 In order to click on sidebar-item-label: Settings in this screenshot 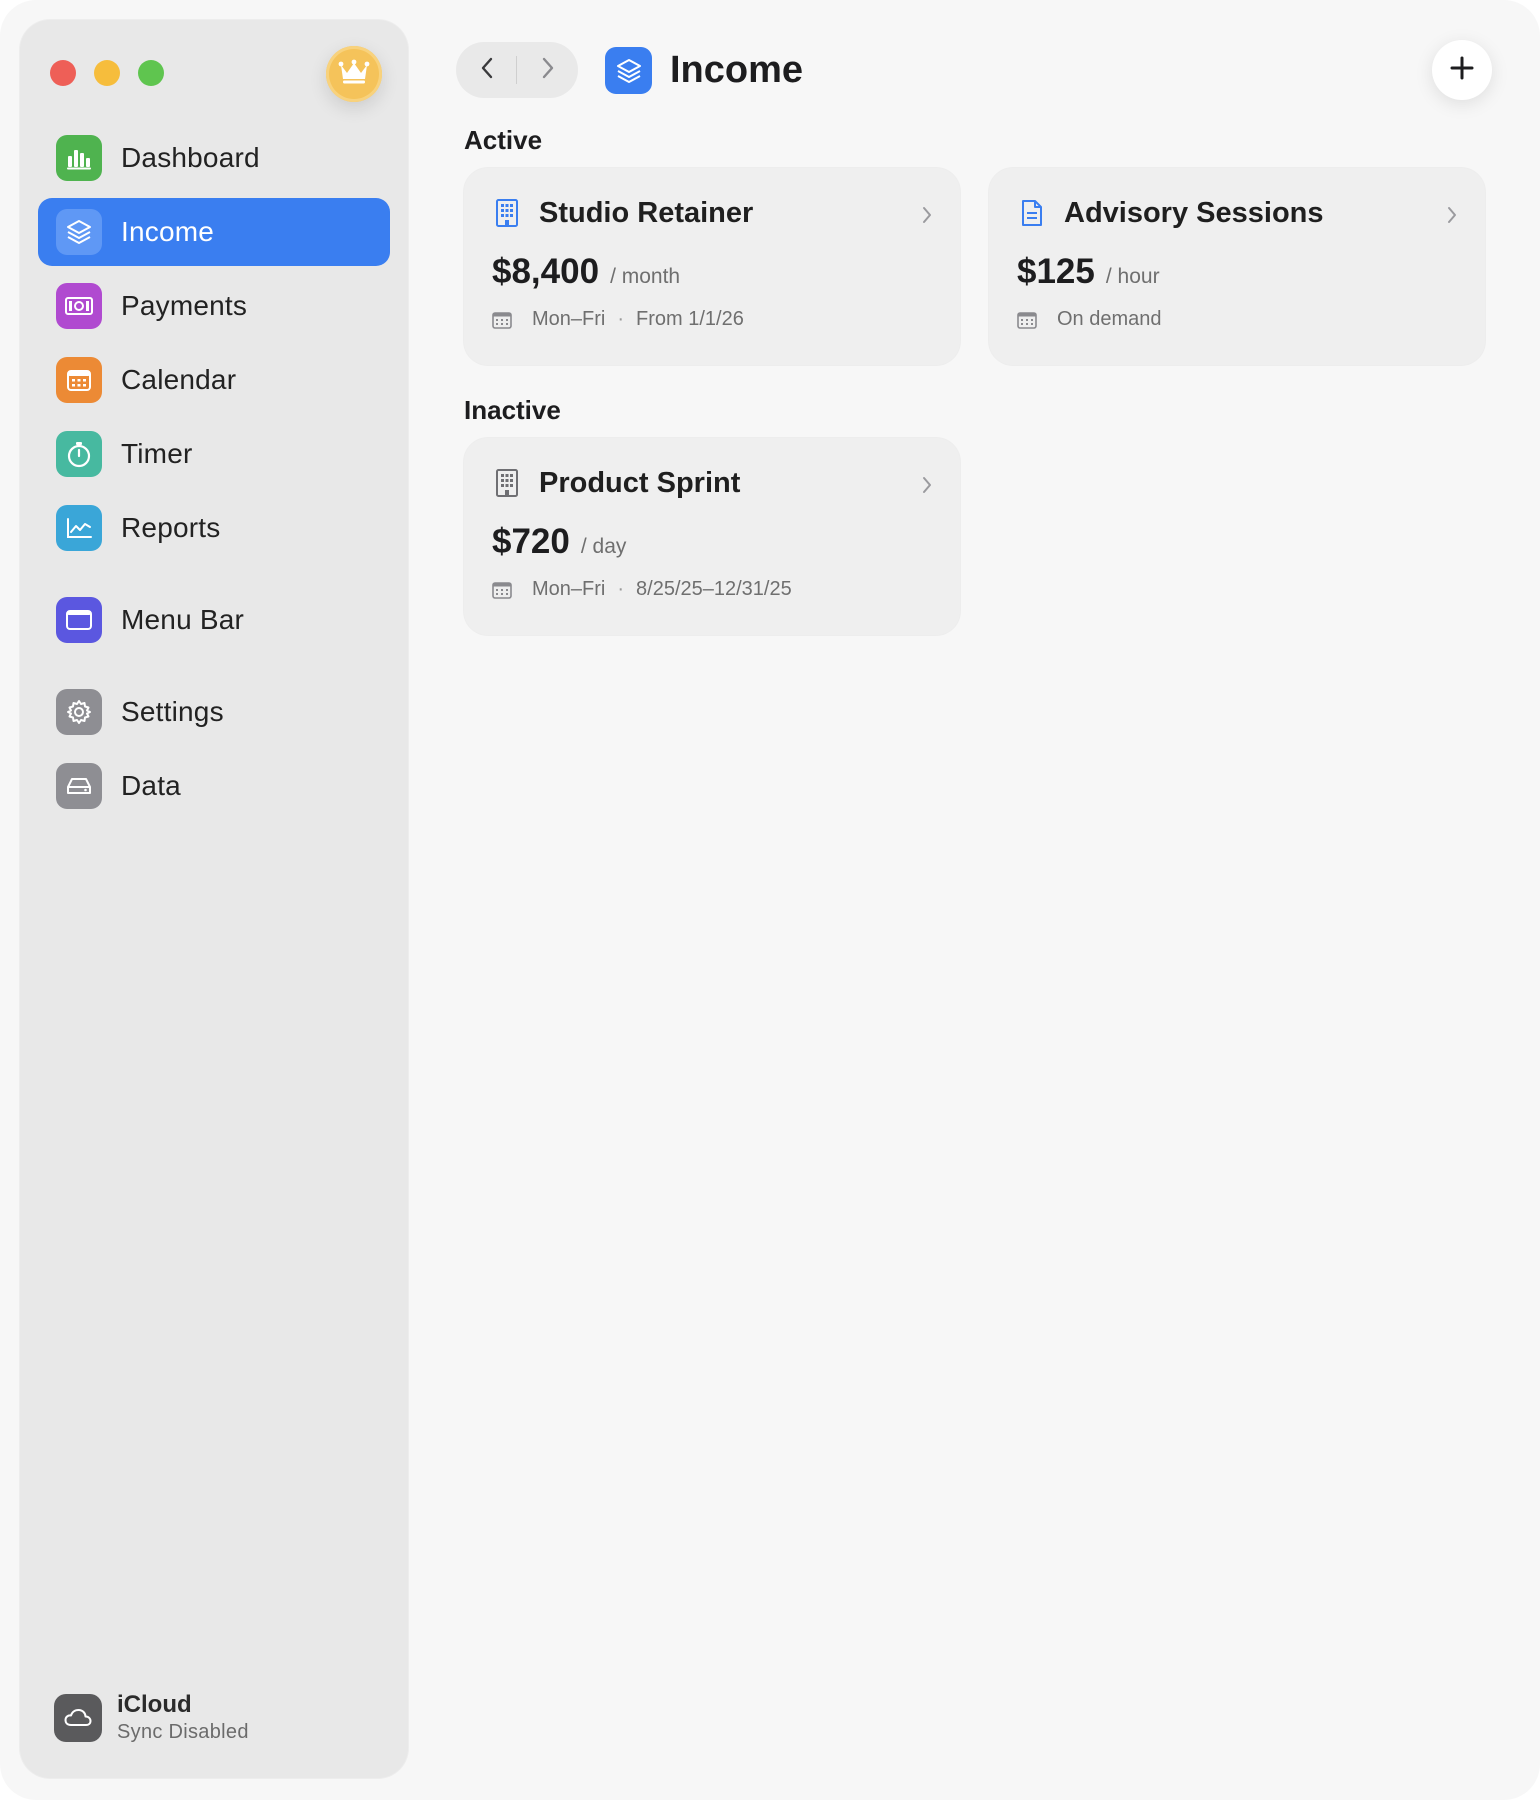, I will do `click(172, 711)`.